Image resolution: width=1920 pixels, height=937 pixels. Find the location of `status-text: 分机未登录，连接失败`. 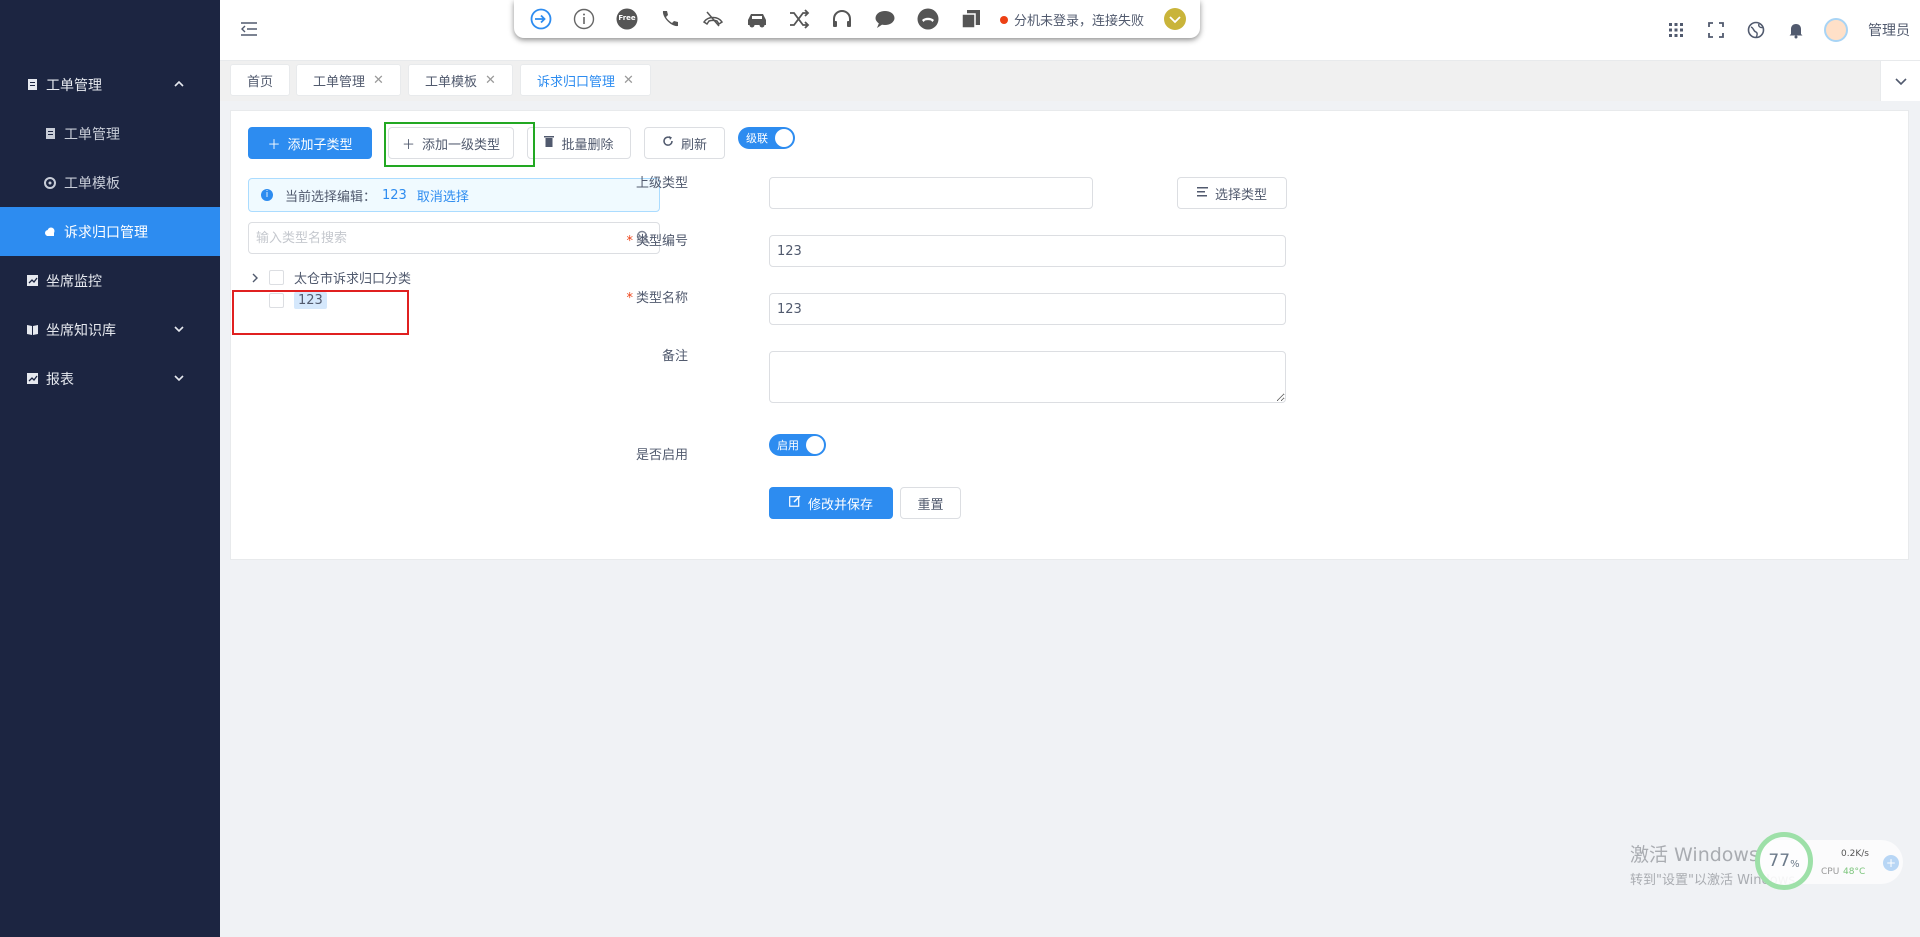

status-text: 分机未登录，连接失败 is located at coordinates (1079, 21).